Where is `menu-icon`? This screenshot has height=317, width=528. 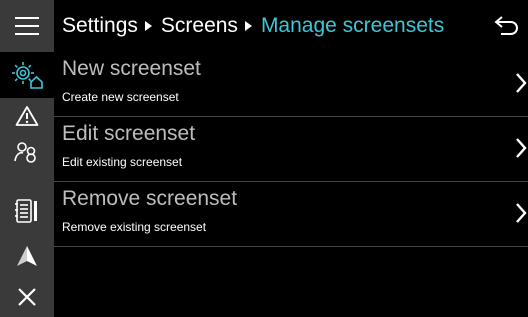 menu-icon is located at coordinates (27, 26).